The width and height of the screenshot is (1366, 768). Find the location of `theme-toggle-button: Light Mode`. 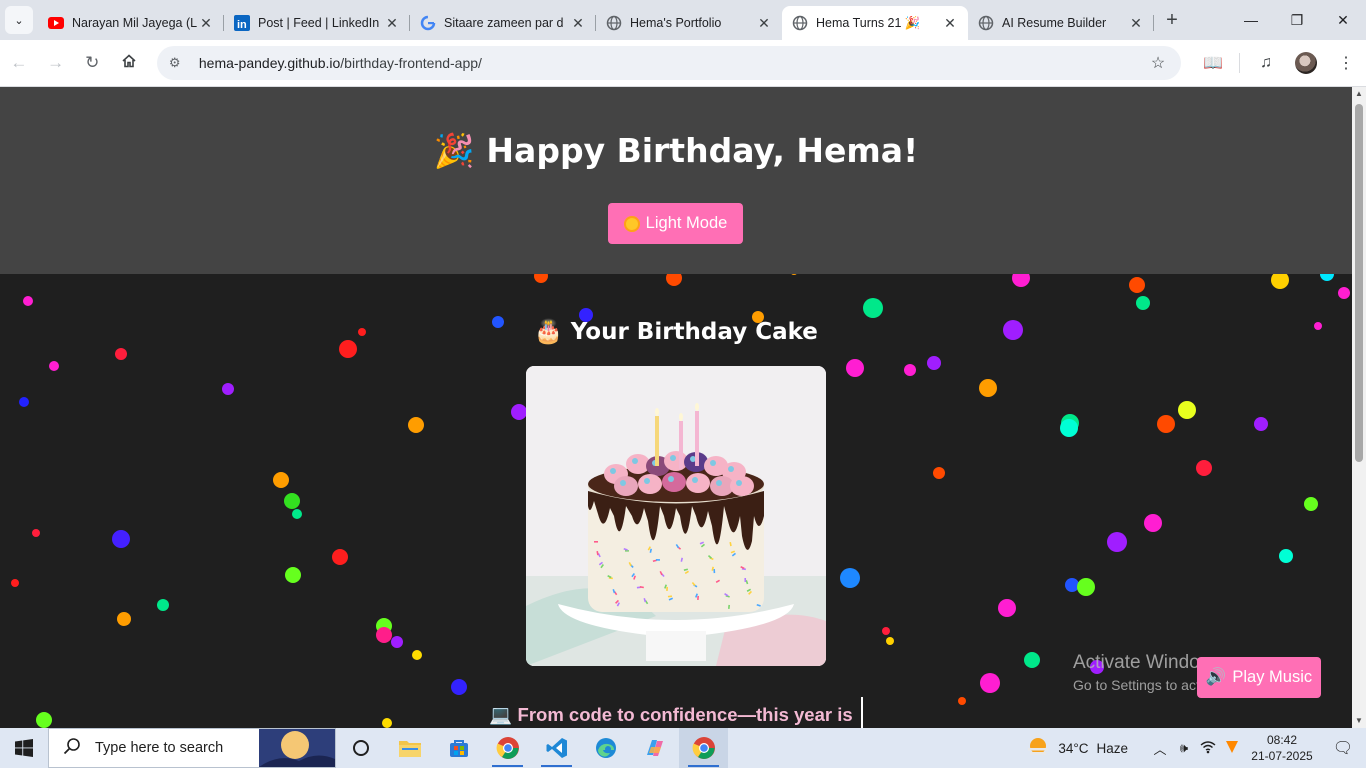

theme-toggle-button: Light Mode is located at coordinates (675, 223).